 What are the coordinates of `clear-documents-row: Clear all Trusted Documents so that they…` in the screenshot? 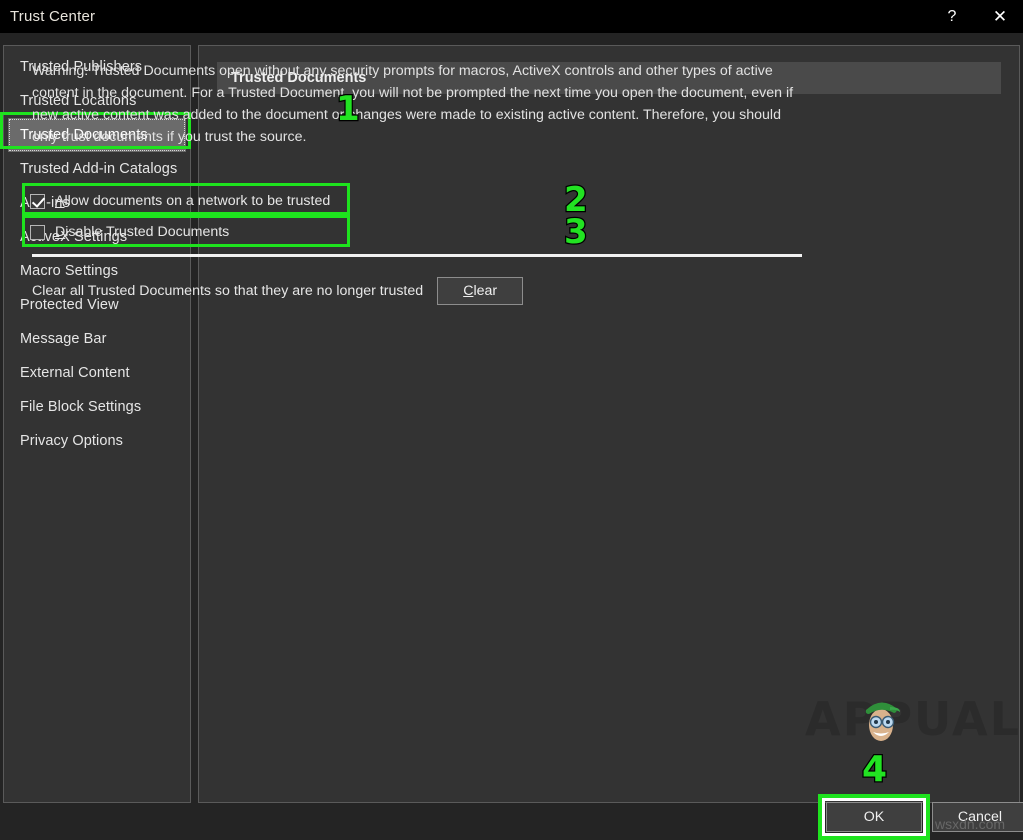 It's located at (278, 291).